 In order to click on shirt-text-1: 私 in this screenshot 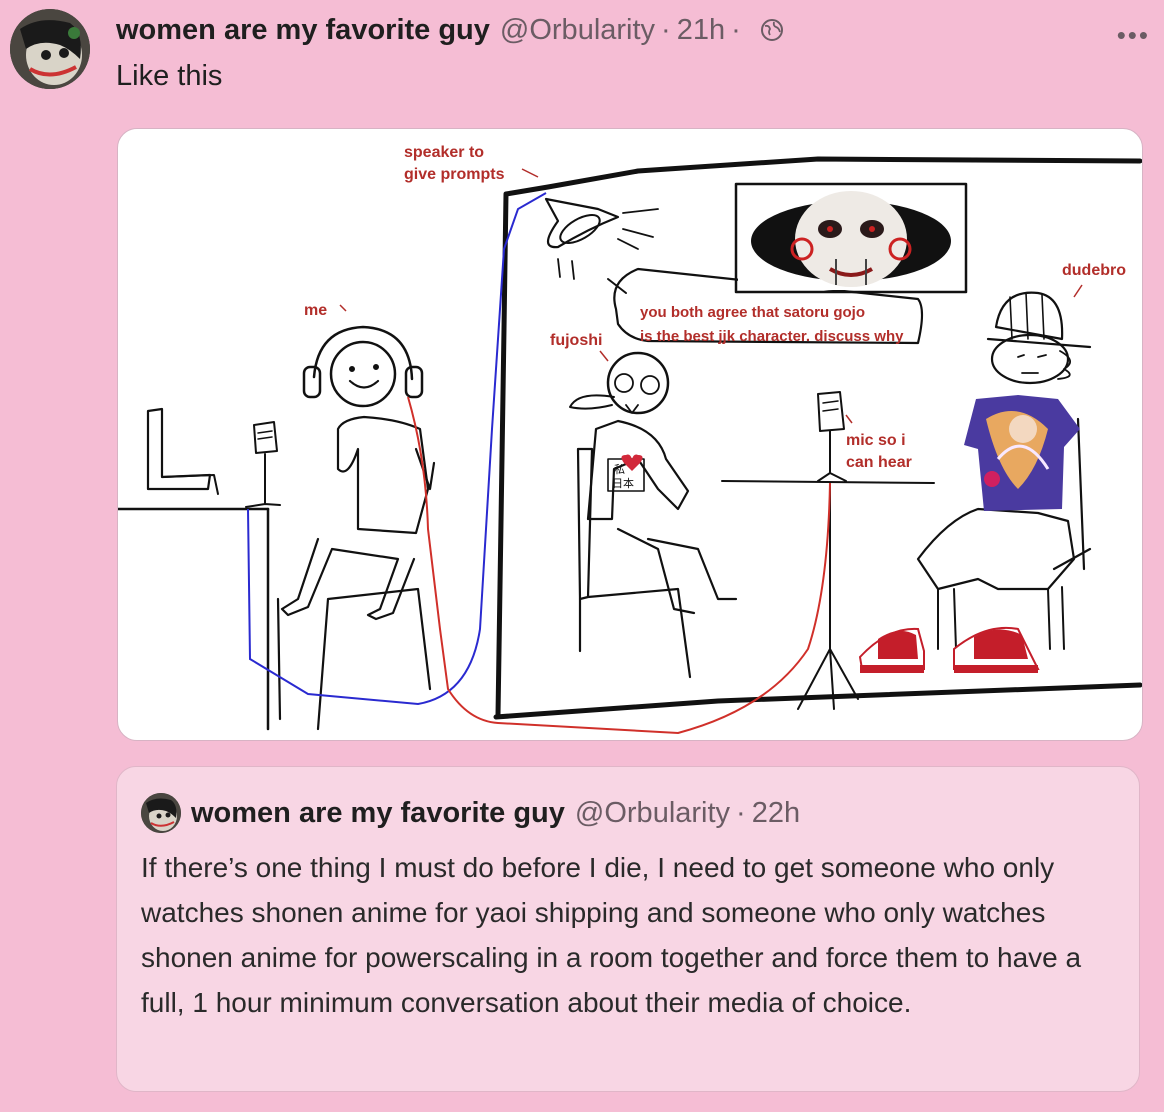, I will do `click(619, 469)`.